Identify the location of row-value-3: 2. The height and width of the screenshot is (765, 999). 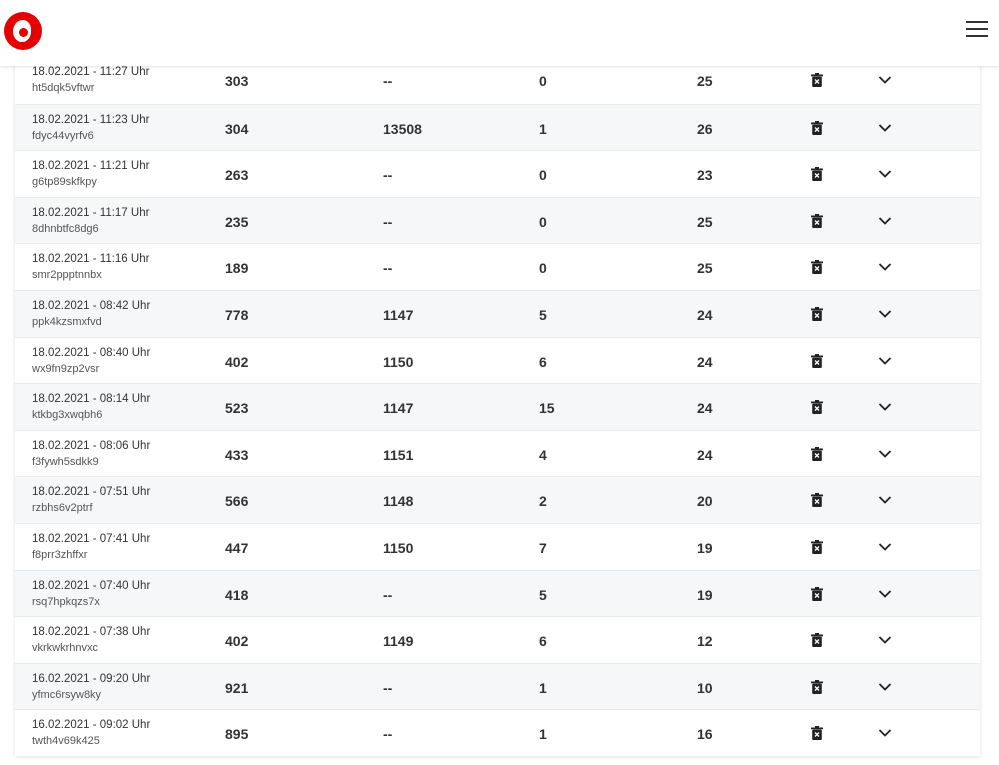
(543, 501).